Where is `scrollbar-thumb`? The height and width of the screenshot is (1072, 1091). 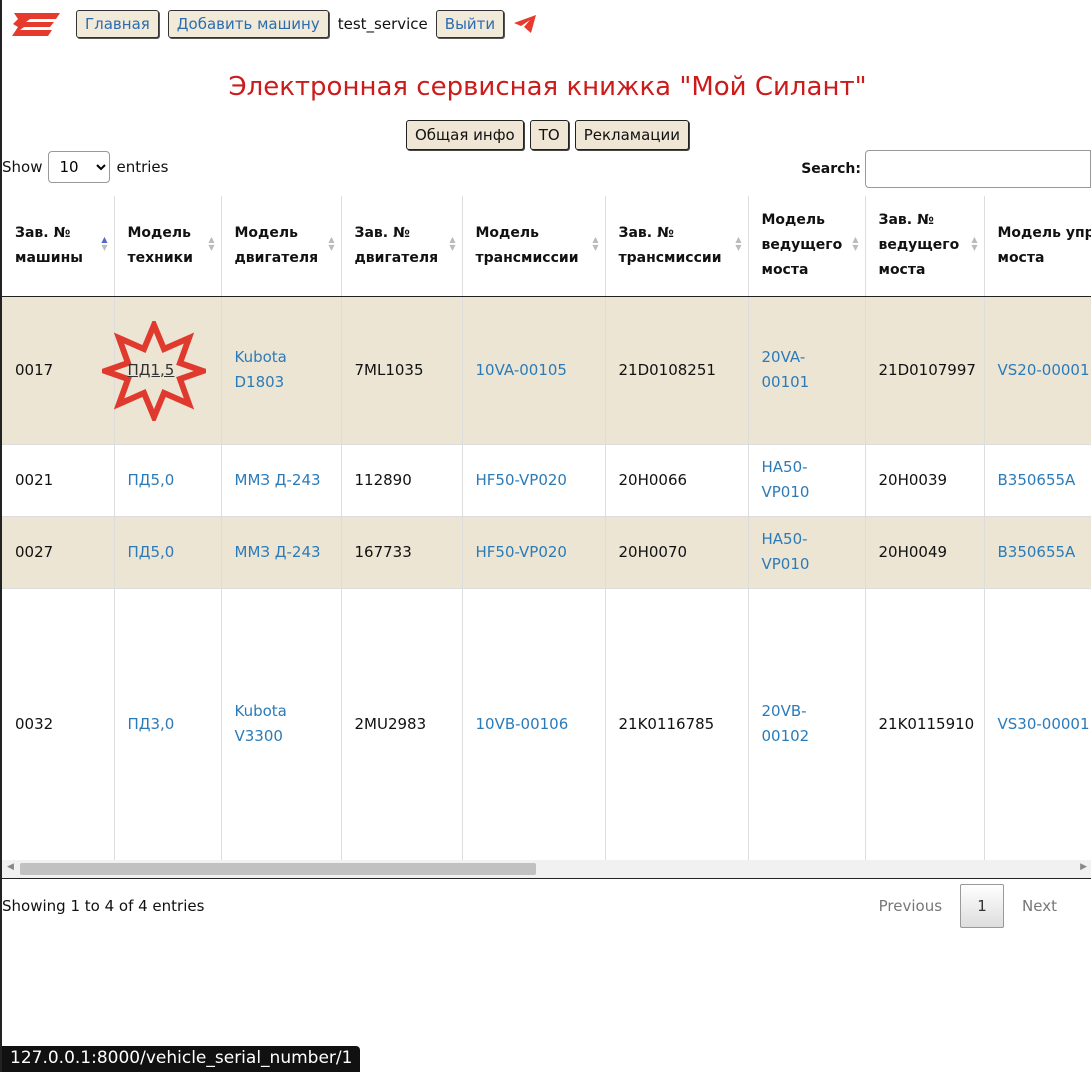 scrollbar-thumb is located at coordinates (278, 869).